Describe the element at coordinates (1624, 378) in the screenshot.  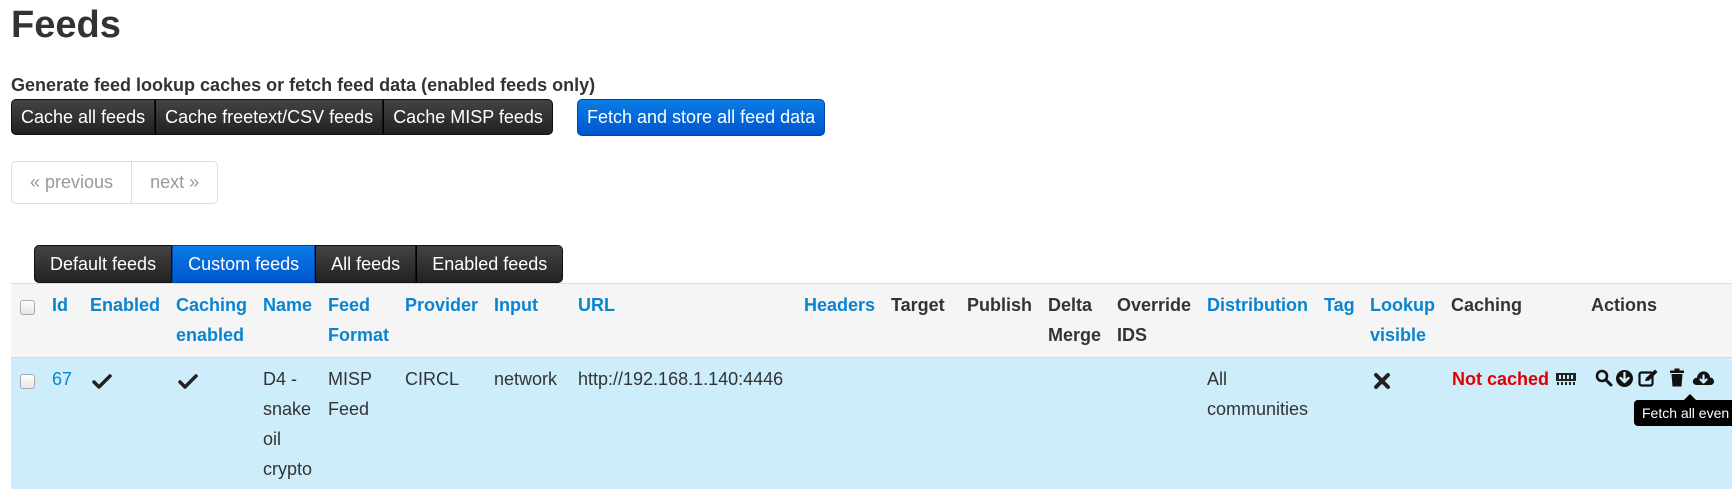
I see `download-circle-icon` at that location.